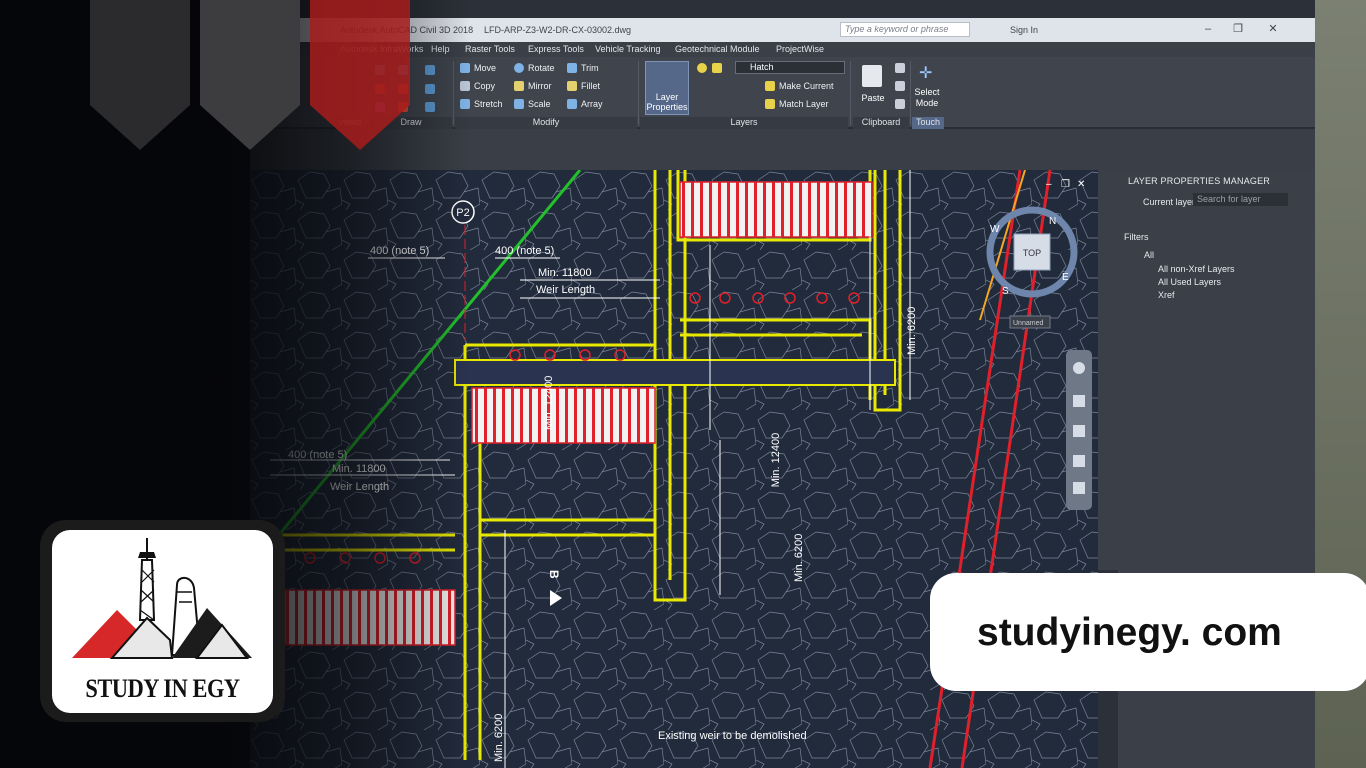  Describe the element at coordinates (519, 104) in the screenshot. I see `scale-icon` at that location.